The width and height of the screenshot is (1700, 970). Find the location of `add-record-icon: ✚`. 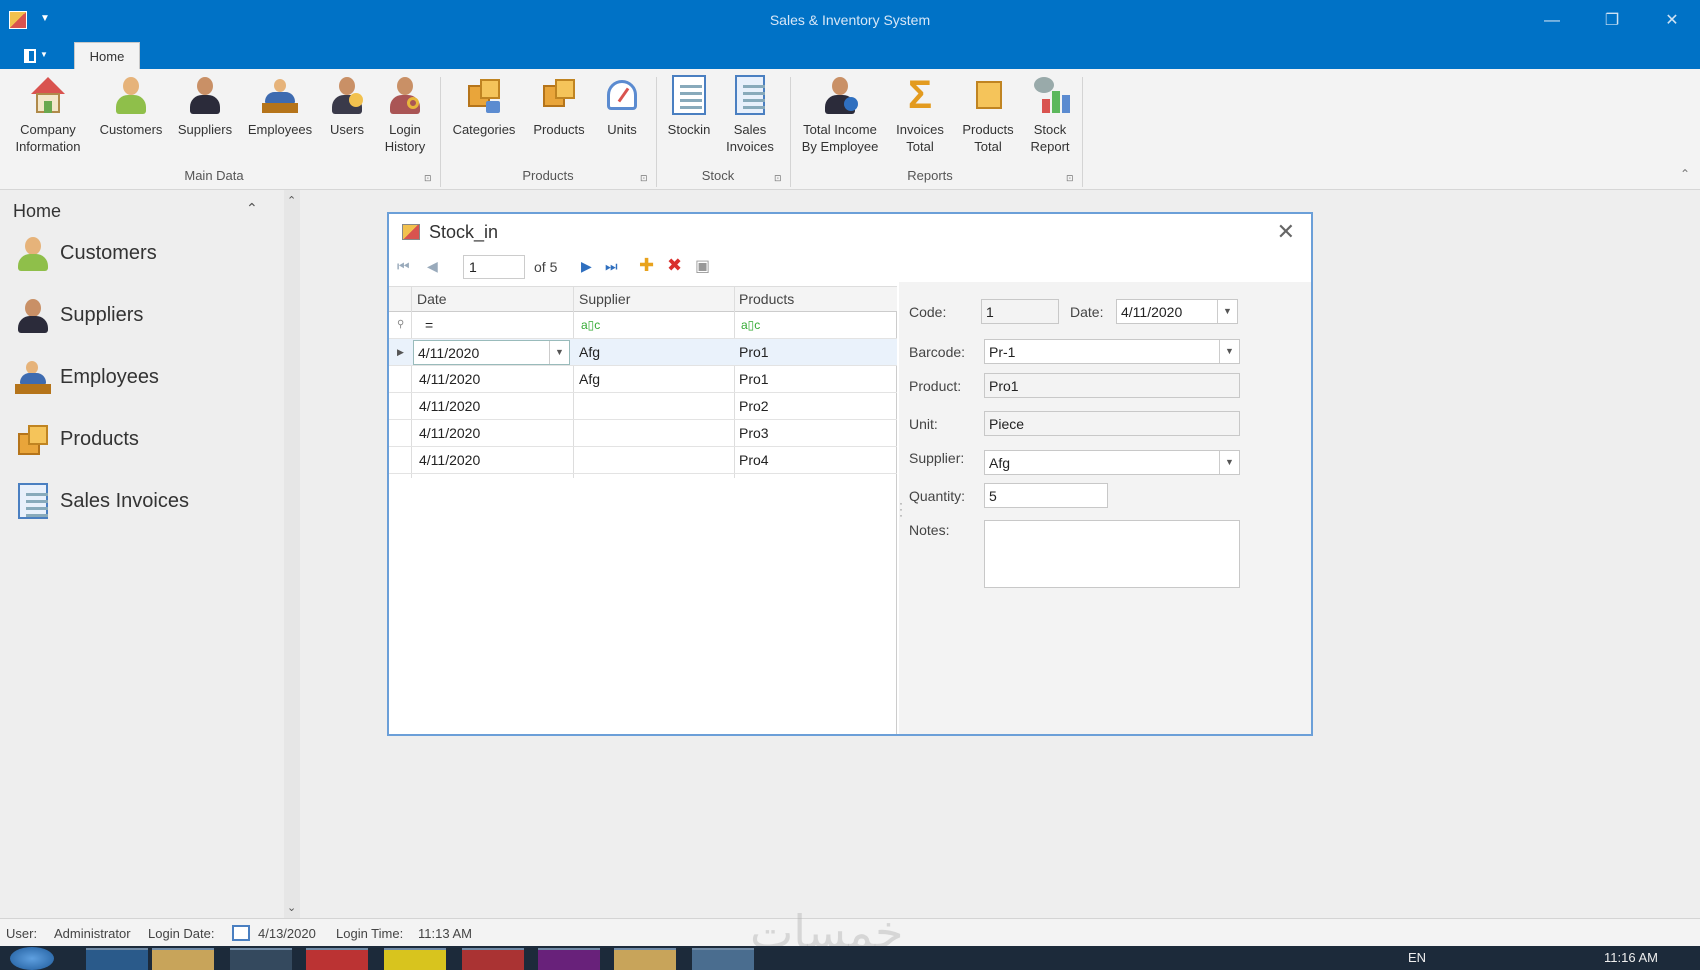

add-record-icon: ✚ is located at coordinates (646, 265).